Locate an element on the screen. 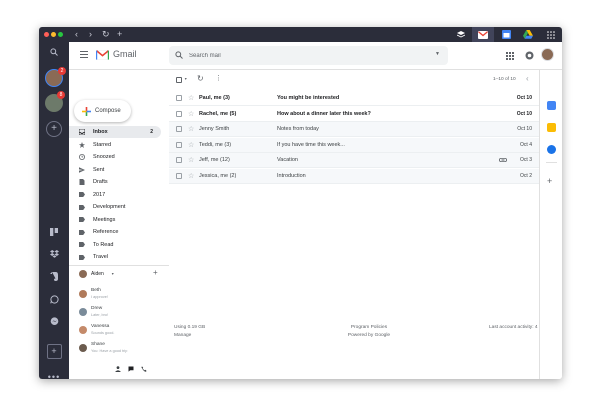  user-avatar is located at coordinates (547, 54).